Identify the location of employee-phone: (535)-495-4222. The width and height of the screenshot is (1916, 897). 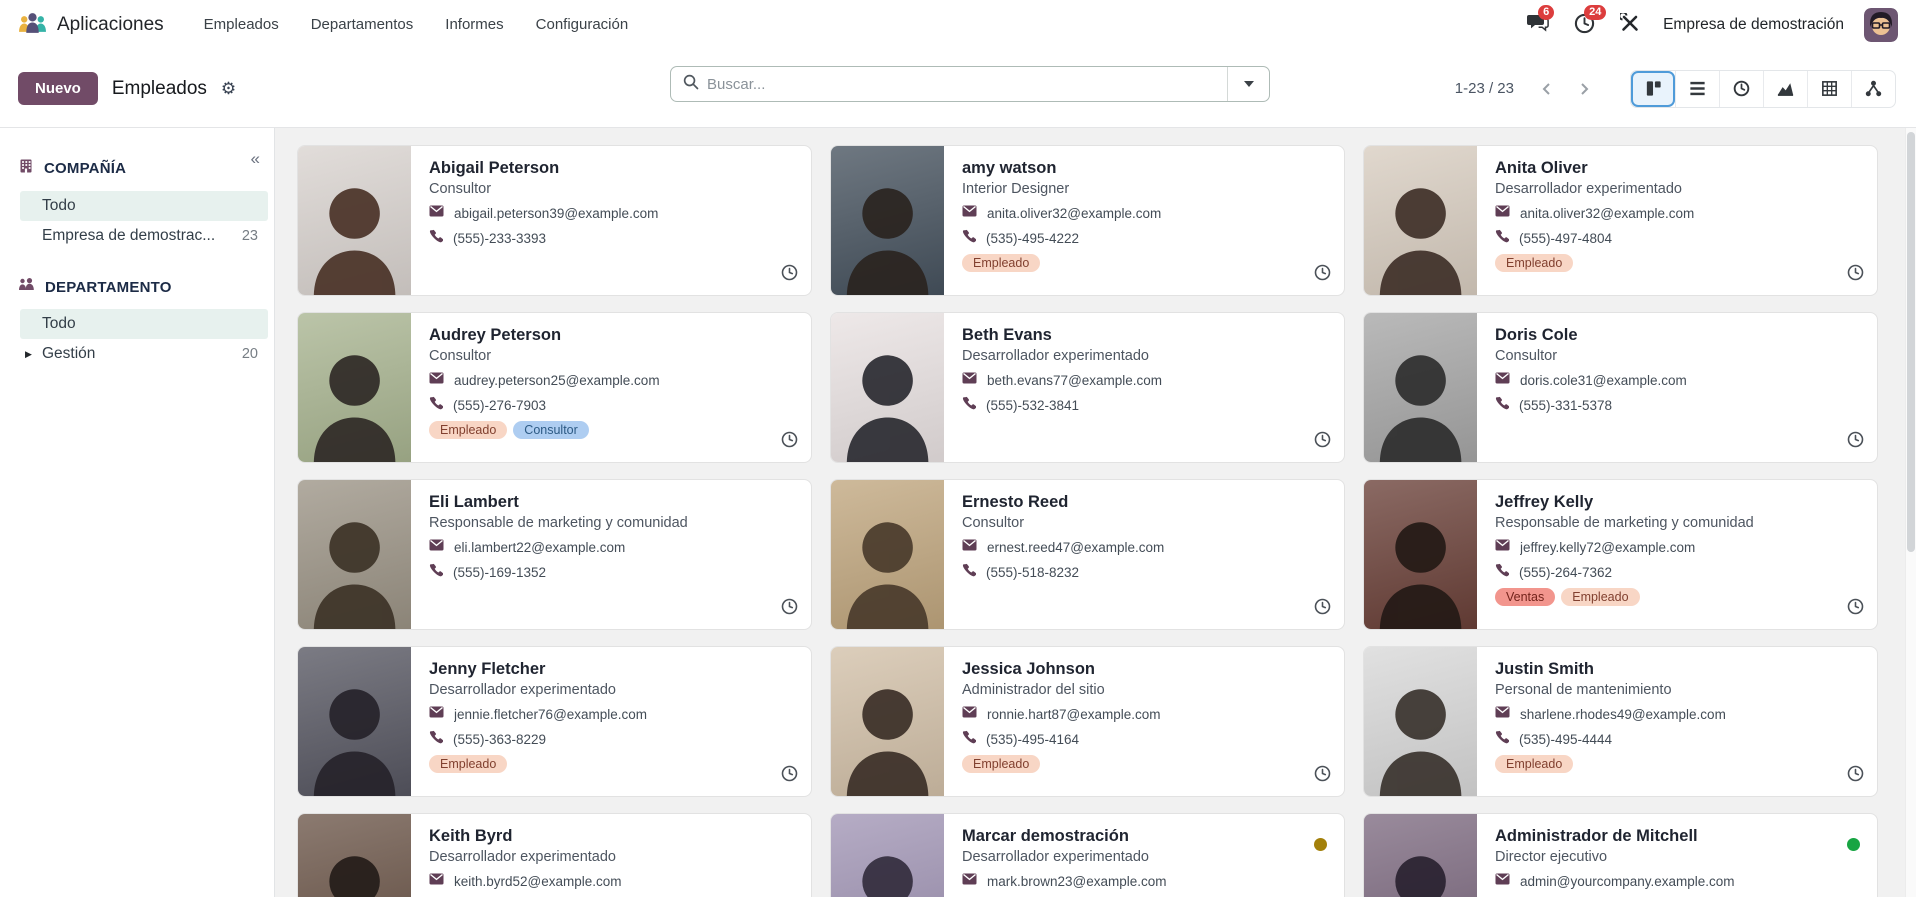
(1032, 238).